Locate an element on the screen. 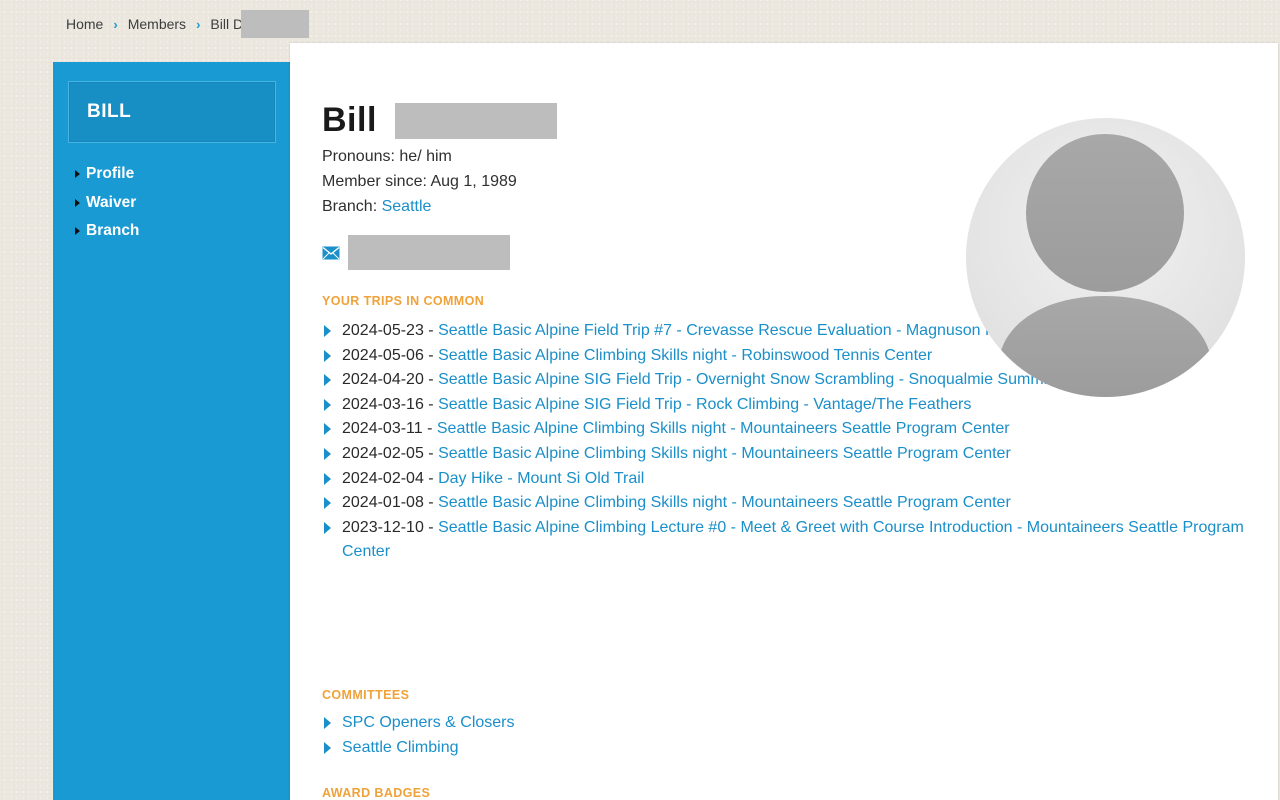 This screenshot has width=1280, height=800. trip-date: 2023-12-10 is located at coordinates (383, 527).